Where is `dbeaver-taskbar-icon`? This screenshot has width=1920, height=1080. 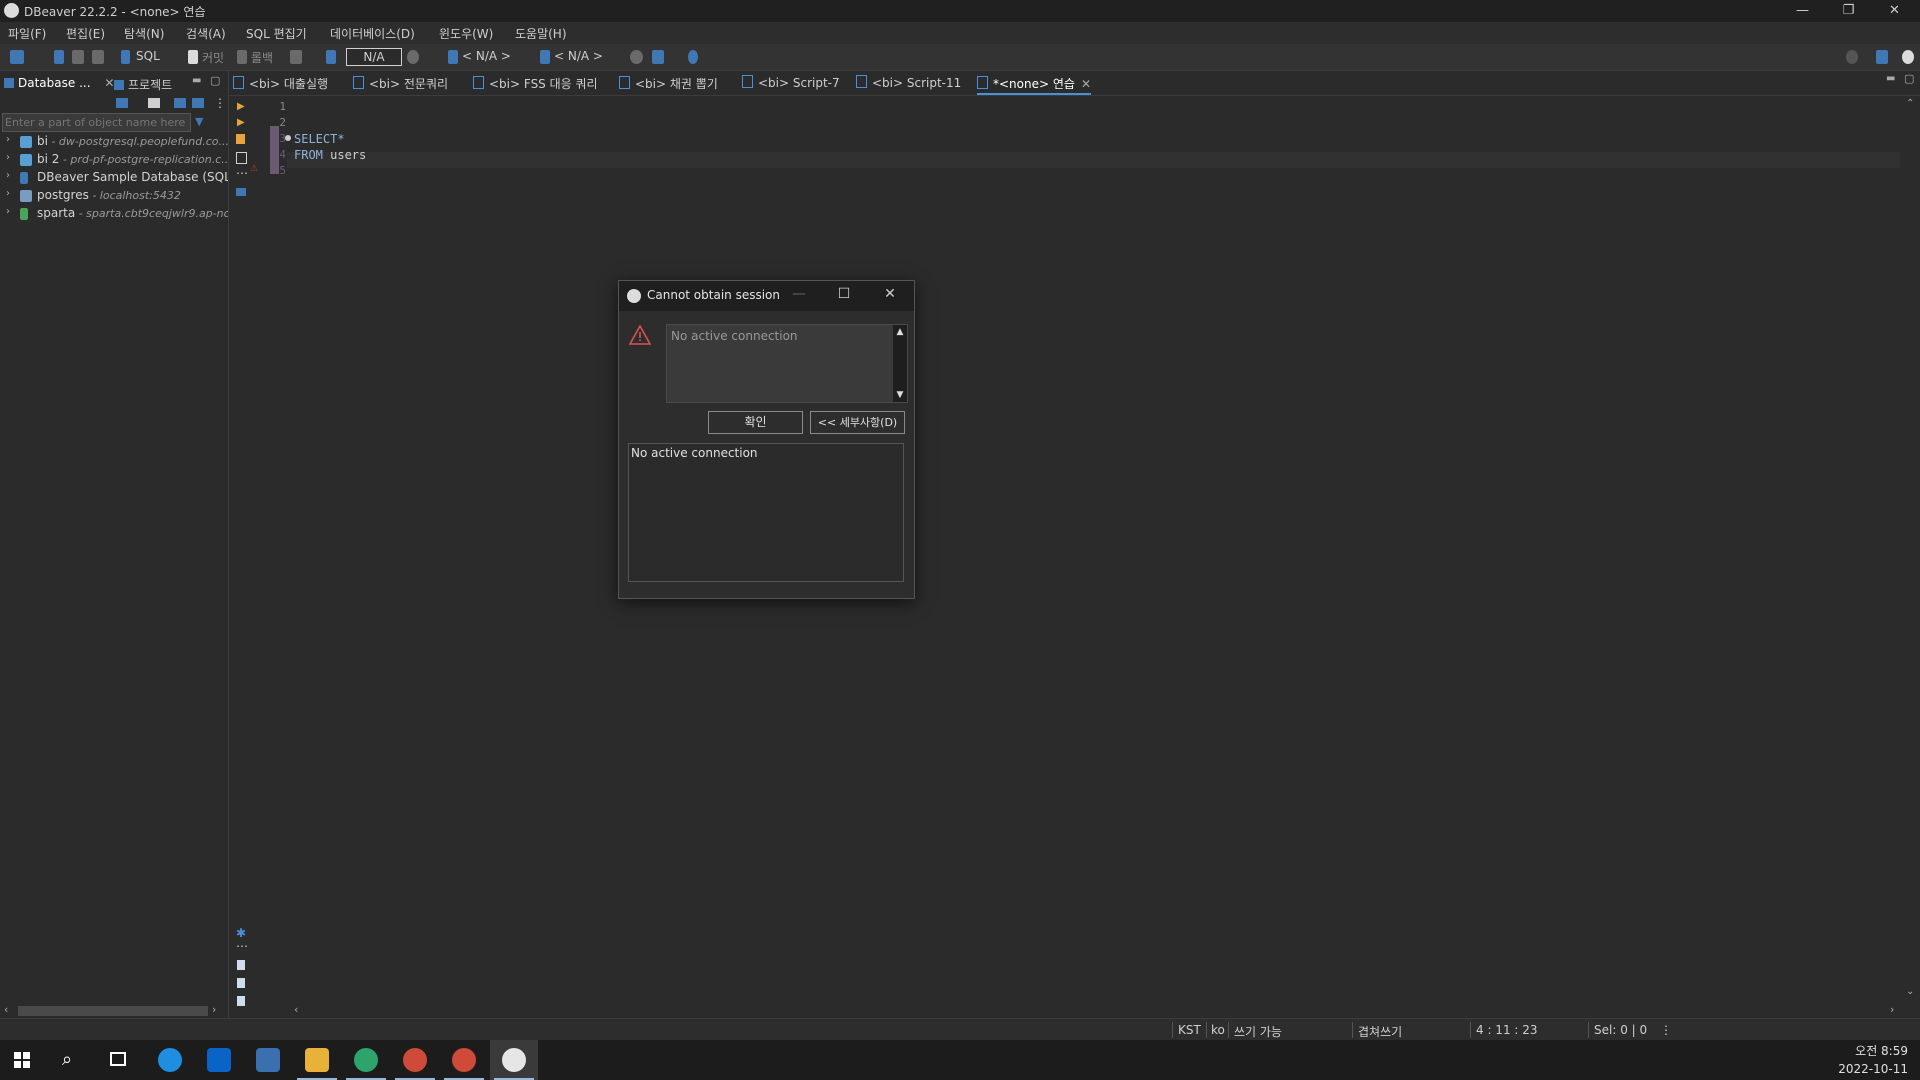
dbeaver-taskbar-icon is located at coordinates (514, 1060).